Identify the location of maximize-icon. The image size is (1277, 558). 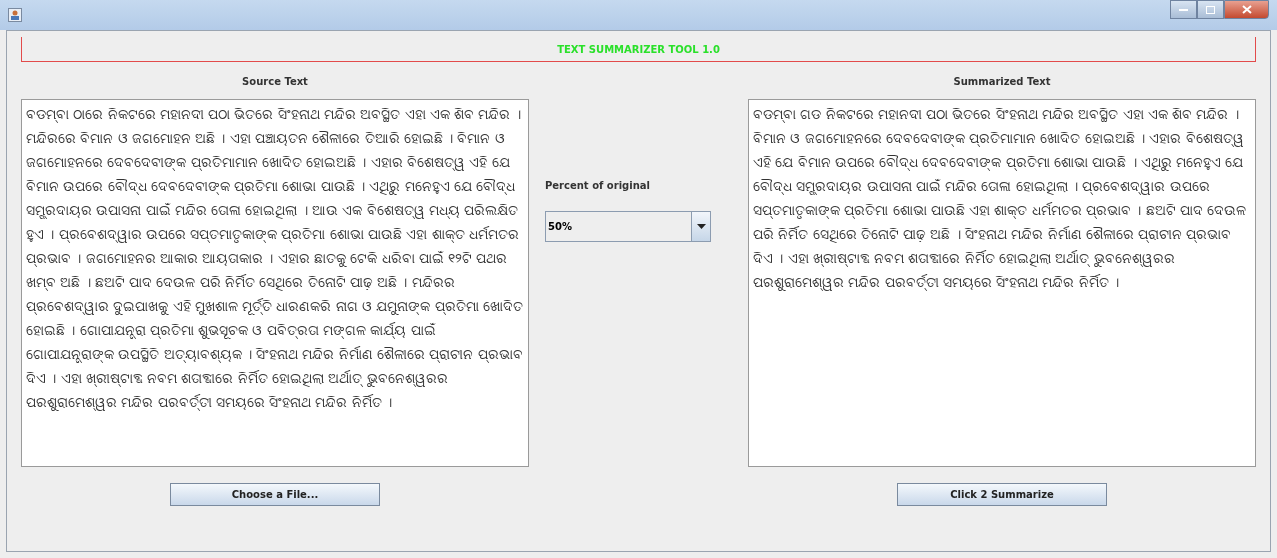
(1210, 9).